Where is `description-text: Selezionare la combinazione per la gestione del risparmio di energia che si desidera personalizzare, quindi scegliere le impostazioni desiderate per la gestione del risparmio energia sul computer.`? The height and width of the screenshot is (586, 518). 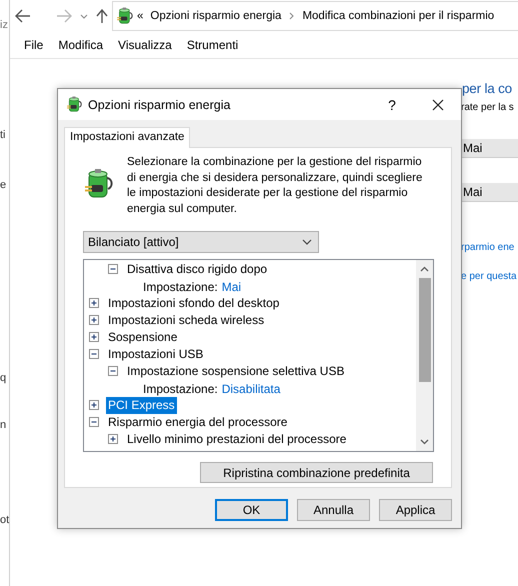
description-text: Selezionare la combinazione per la gestione del risparmio di energia che si desidera personalizzare, quindi scegliere le impostazioni desiderate per la gestione del risparmio energia sul computer. is located at coordinates (275, 185).